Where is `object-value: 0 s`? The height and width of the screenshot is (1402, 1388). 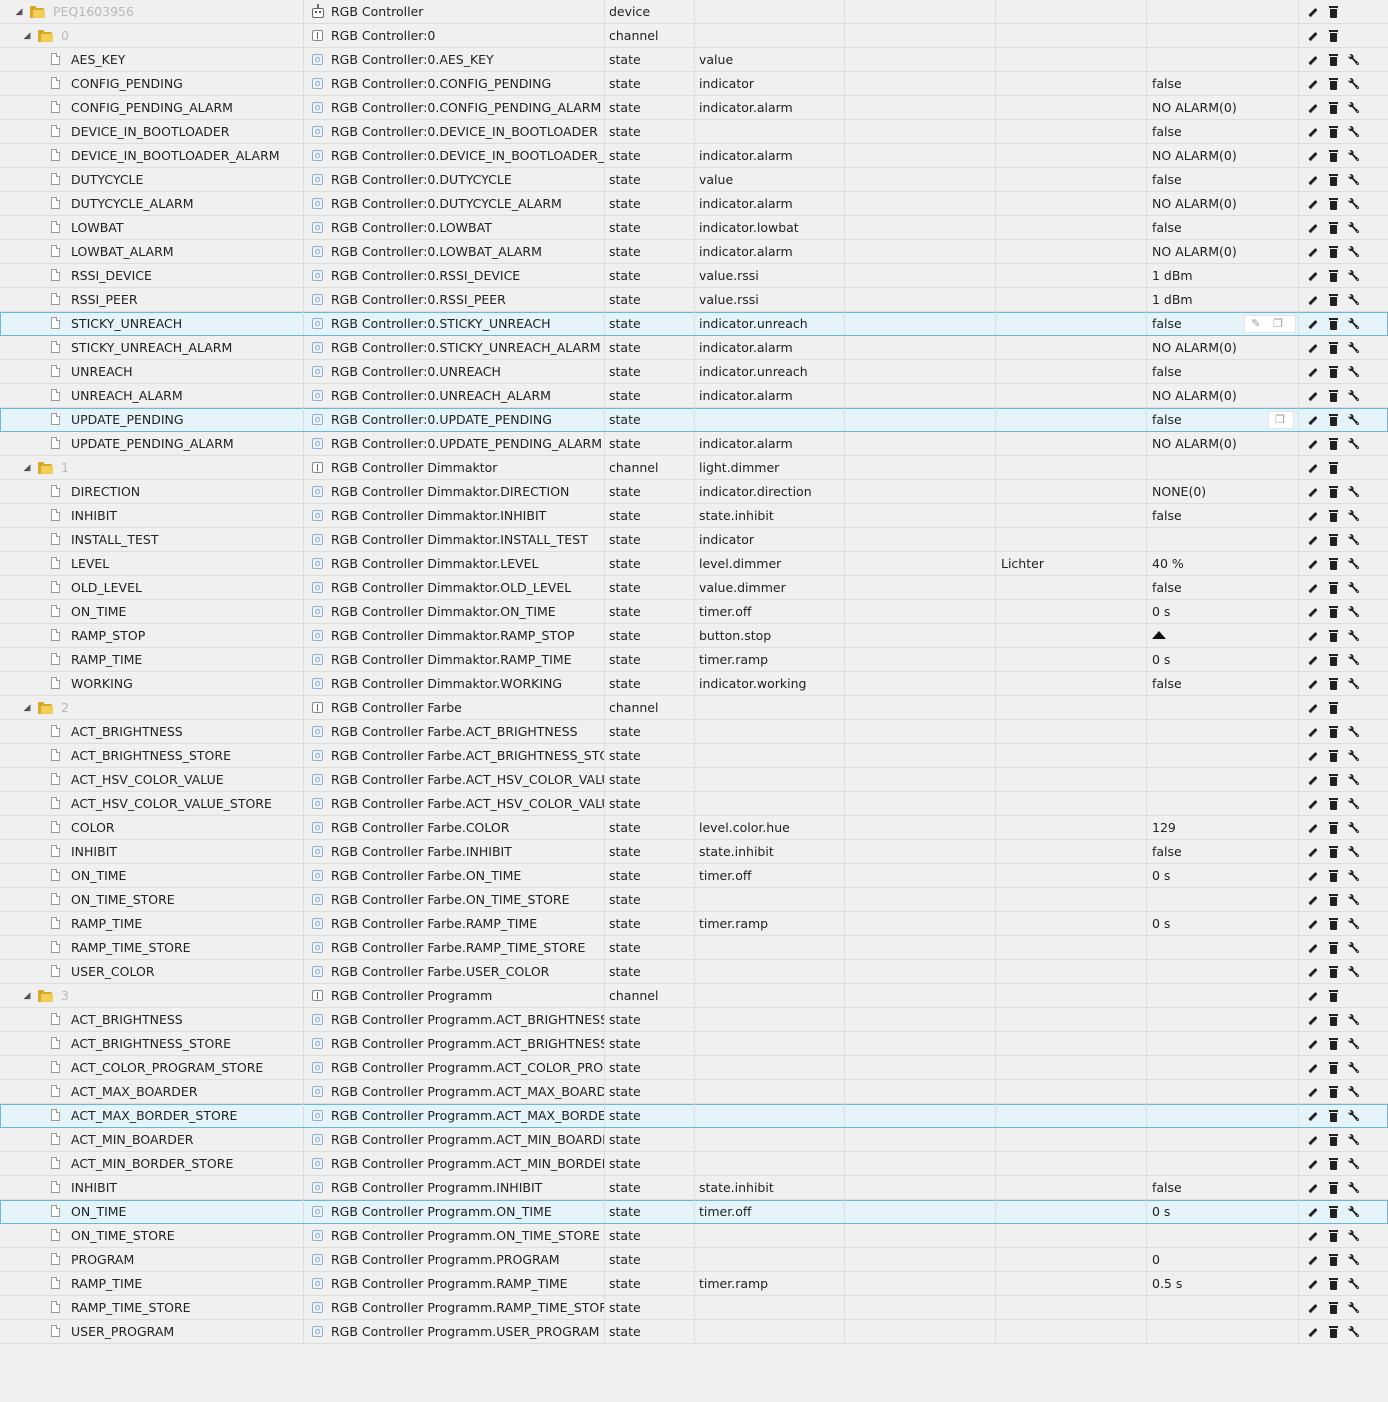 object-value: 0 s is located at coordinates (1222, 924).